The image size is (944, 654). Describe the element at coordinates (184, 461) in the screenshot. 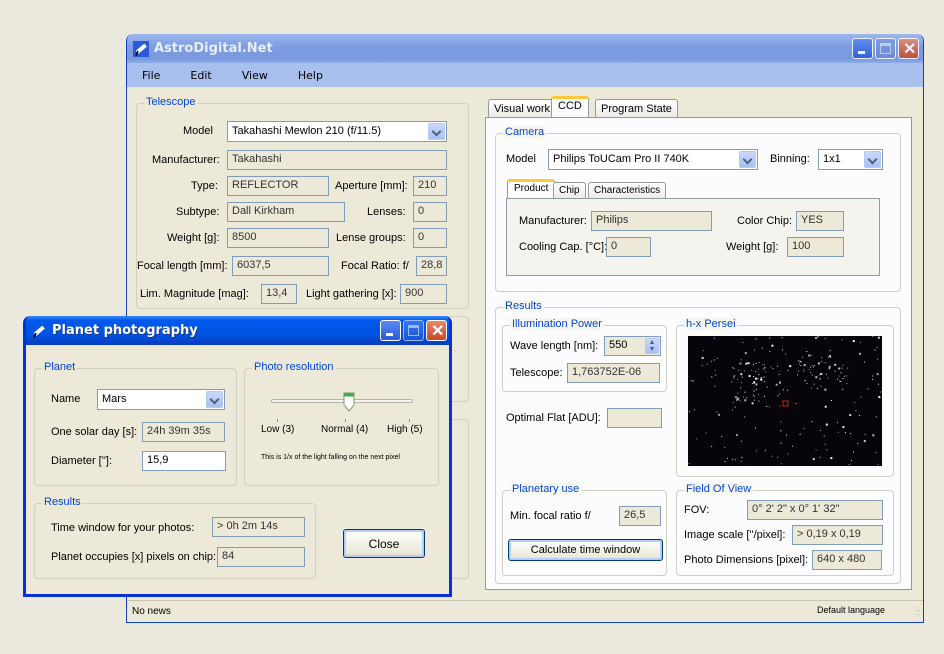

I see `diameter-input: 15,9` at that location.